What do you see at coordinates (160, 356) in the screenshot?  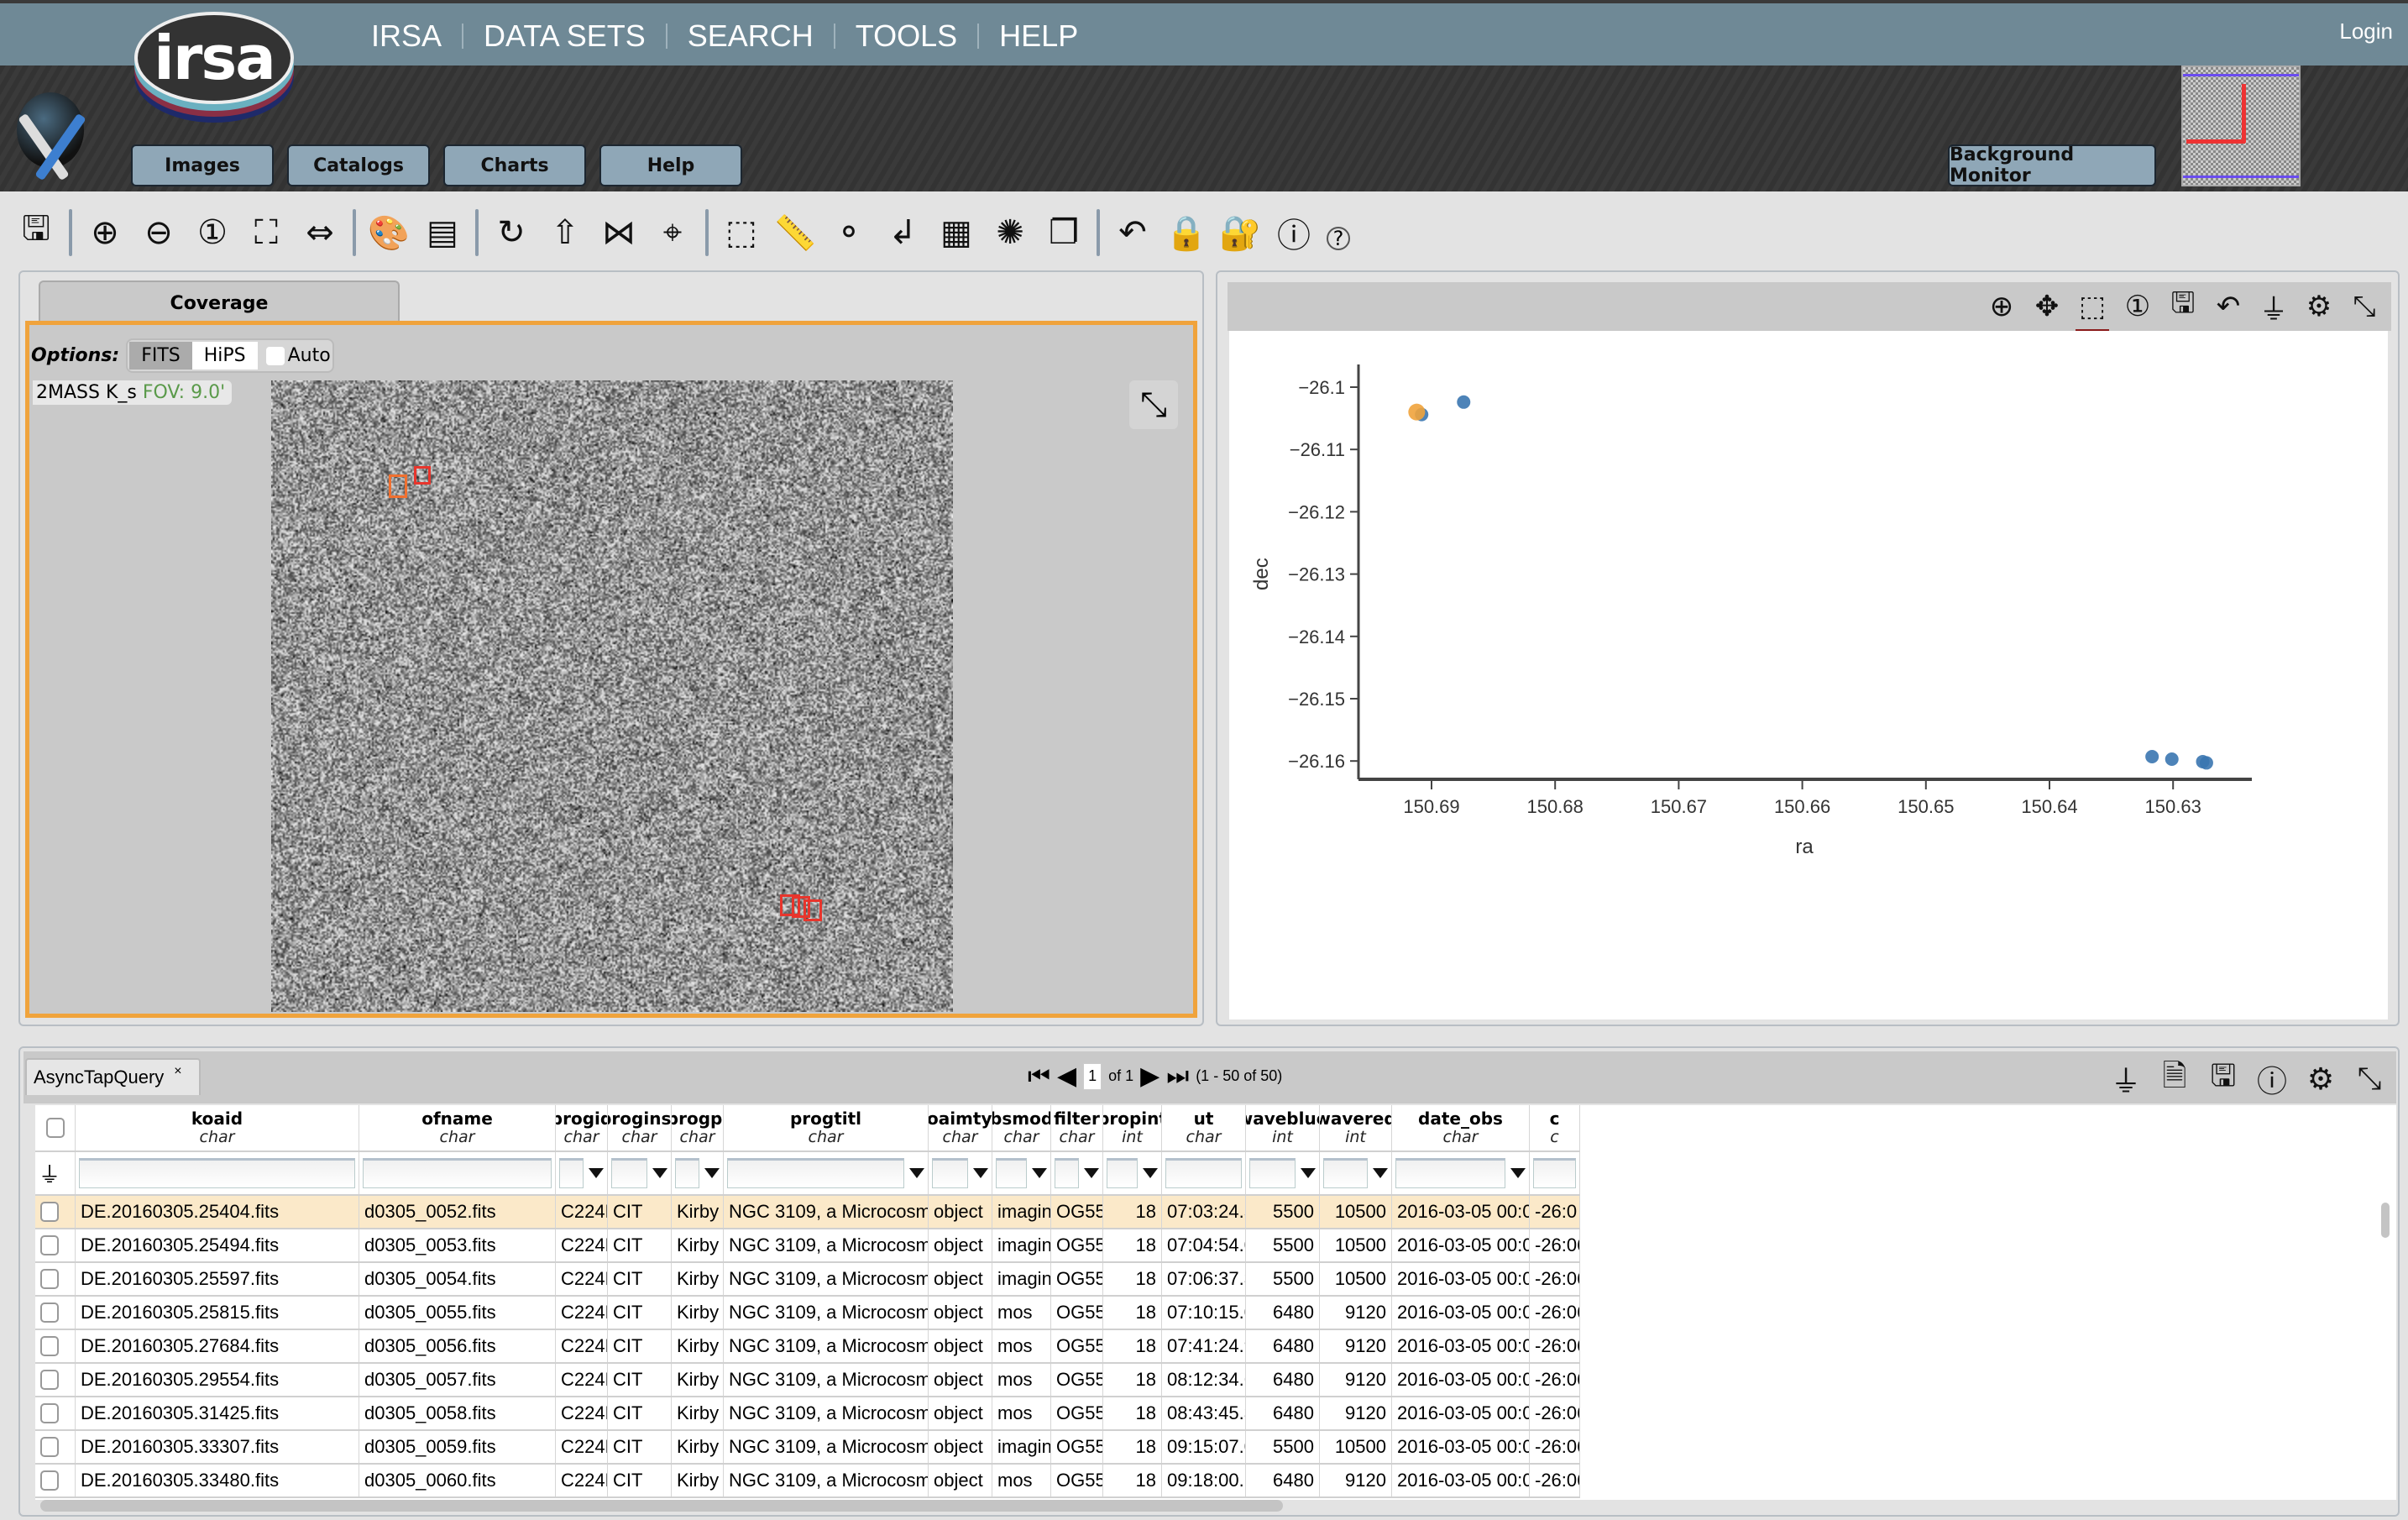 I see `option-fits: FITS` at bounding box center [160, 356].